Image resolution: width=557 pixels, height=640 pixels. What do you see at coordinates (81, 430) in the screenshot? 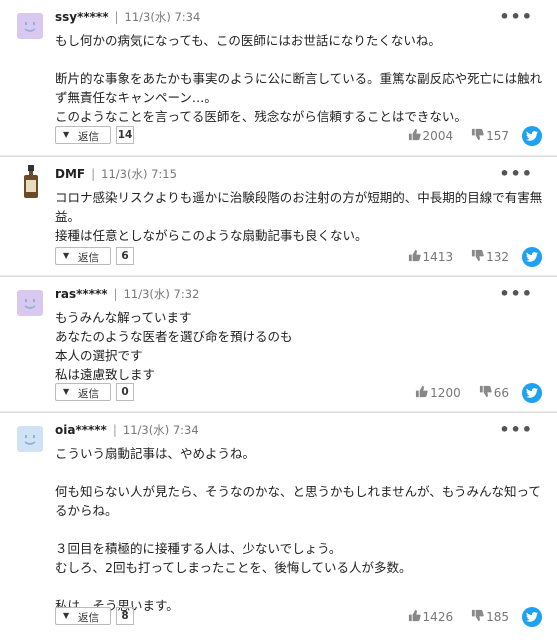
I see `username: oia*****` at bounding box center [81, 430].